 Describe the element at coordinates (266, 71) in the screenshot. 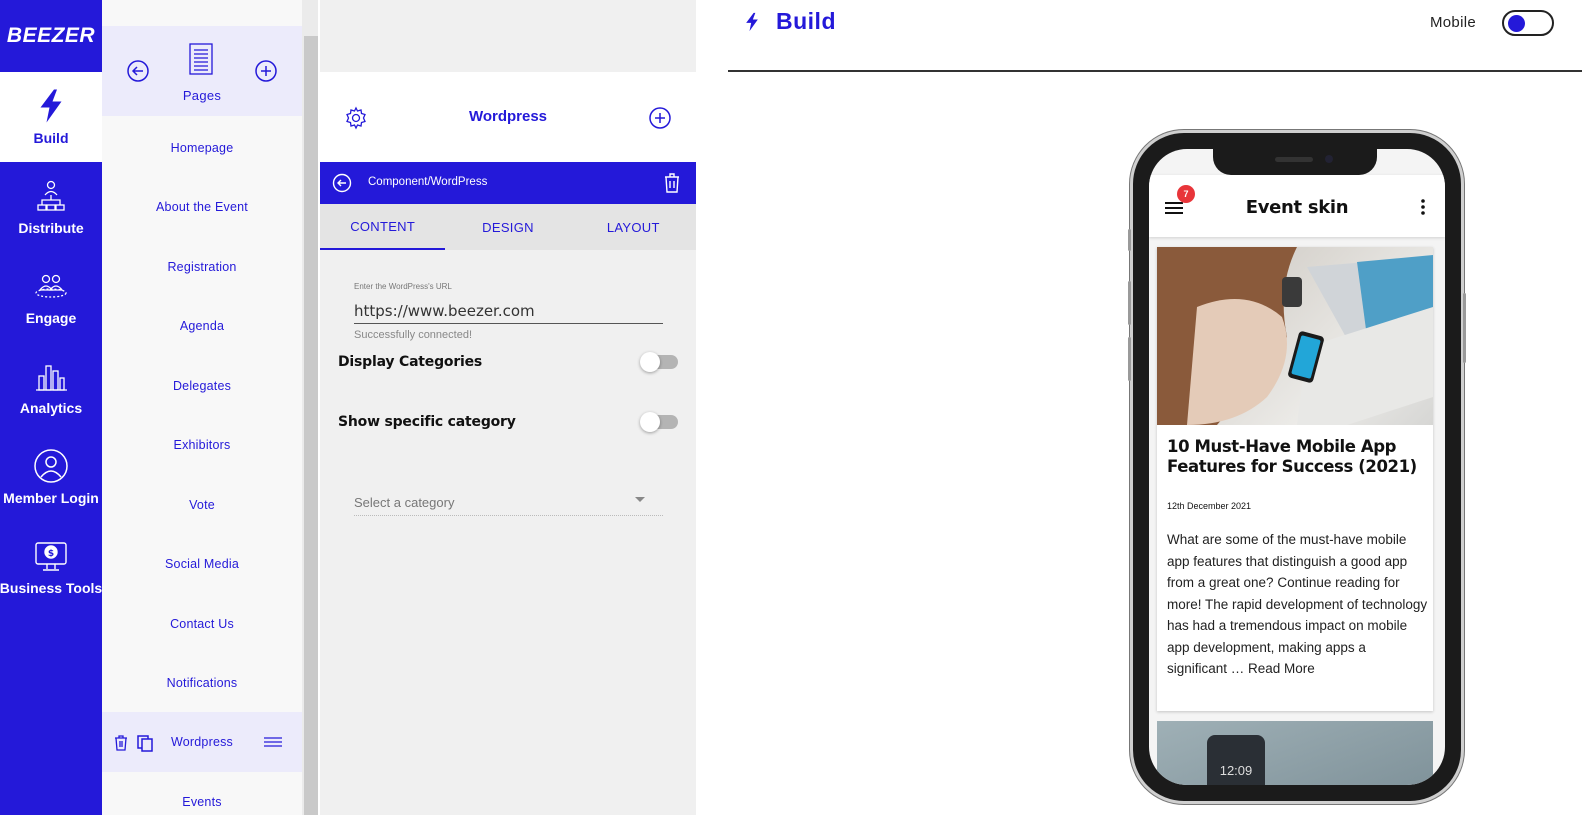

I see `add-page-icon` at that location.